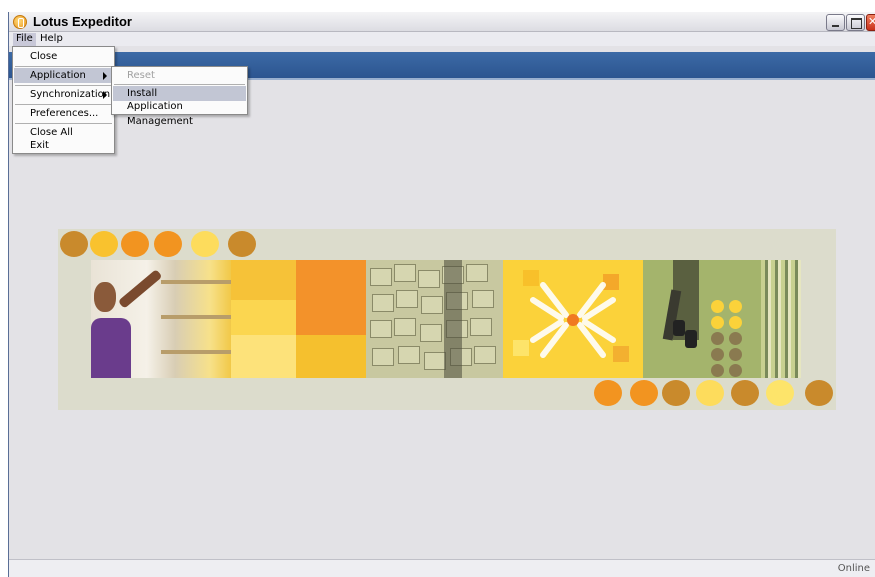  I want to click on status-bar: Online, so click(442, 568).